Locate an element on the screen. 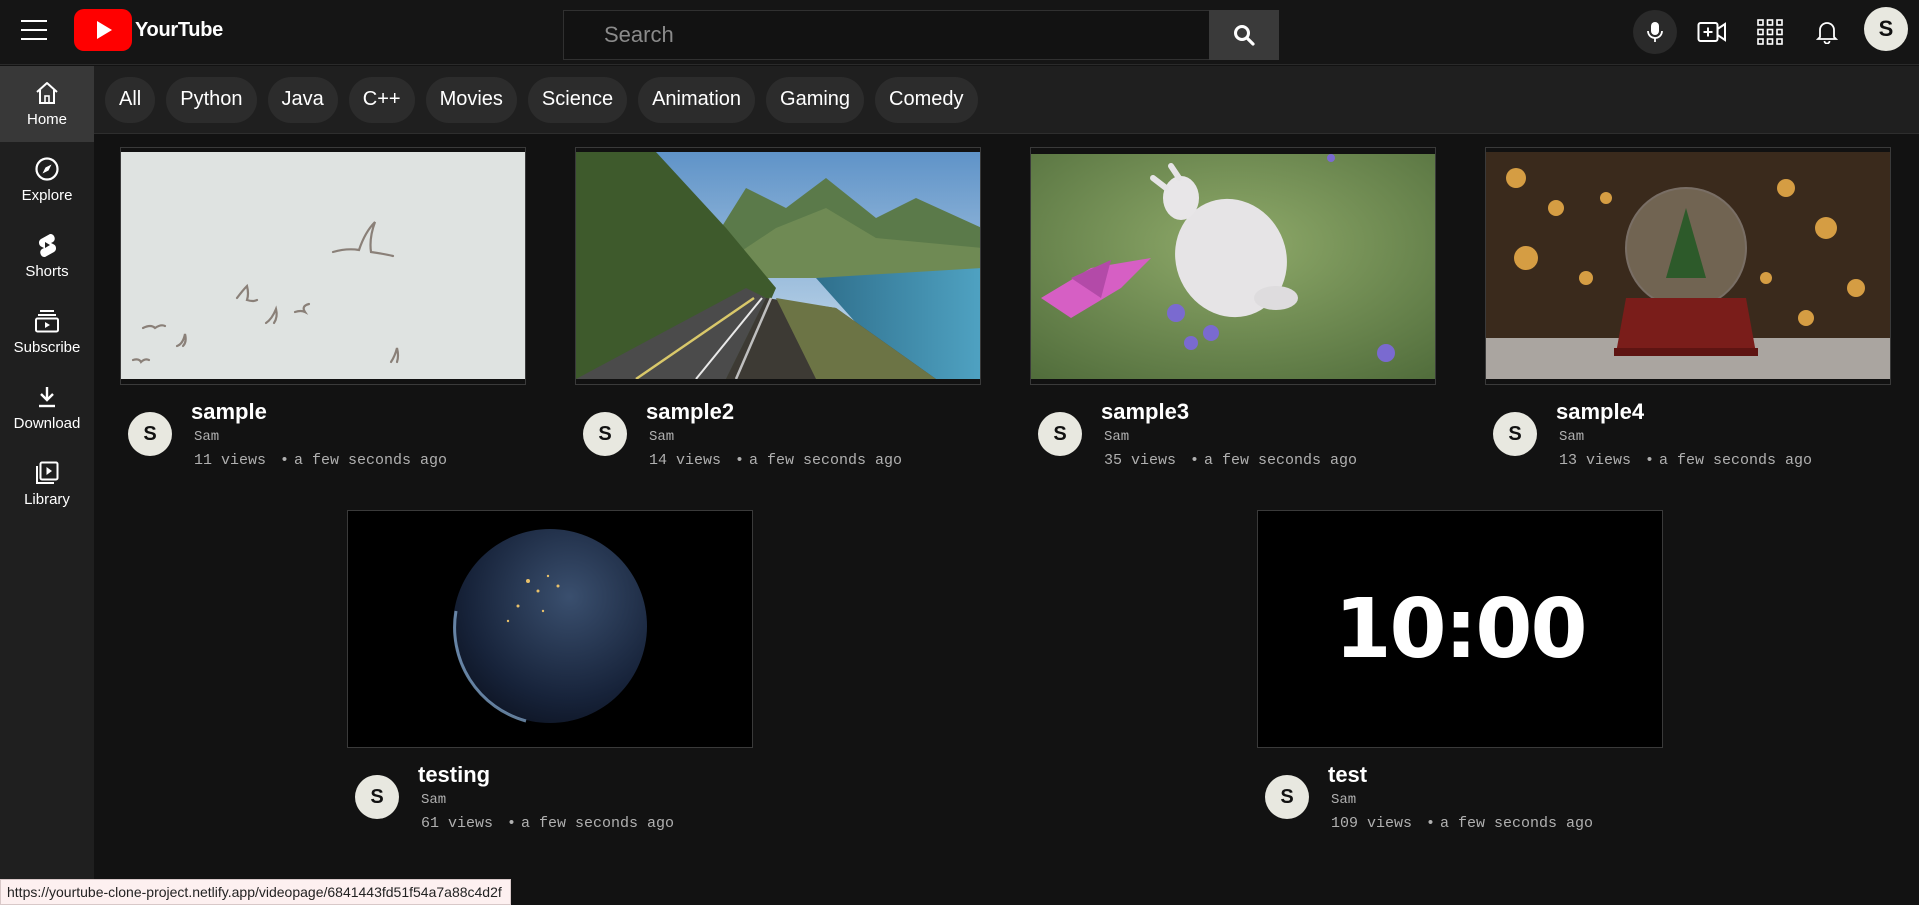 The height and width of the screenshot is (905, 1919). apps-button is located at coordinates (1770, 32).